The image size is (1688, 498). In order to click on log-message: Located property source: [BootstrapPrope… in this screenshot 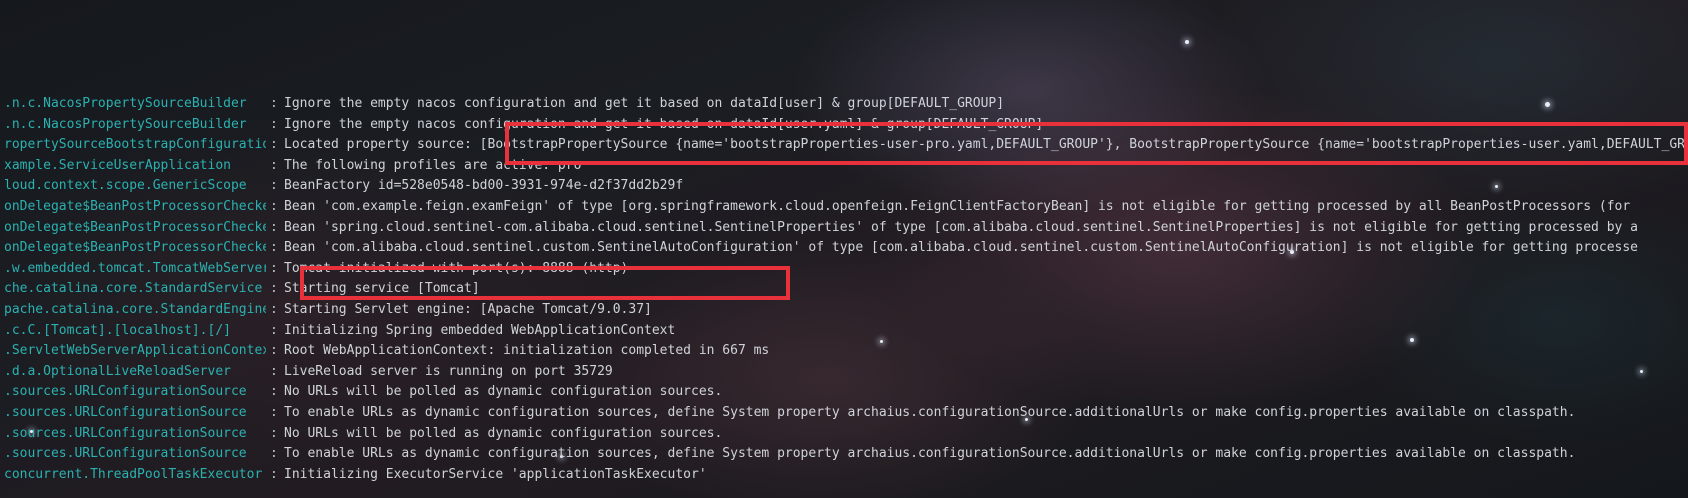, I will do `click(986, 145)`.